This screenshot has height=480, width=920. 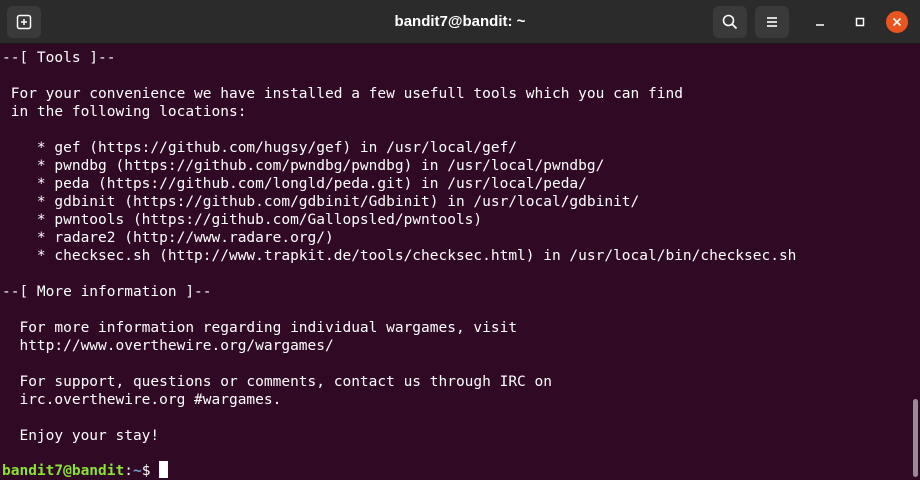 What do you see at coordinates (168, 346) in the screenshot?
I see `terminal-line: http://www.overthewire.org/wargames/` at bounding box center [168, 346].